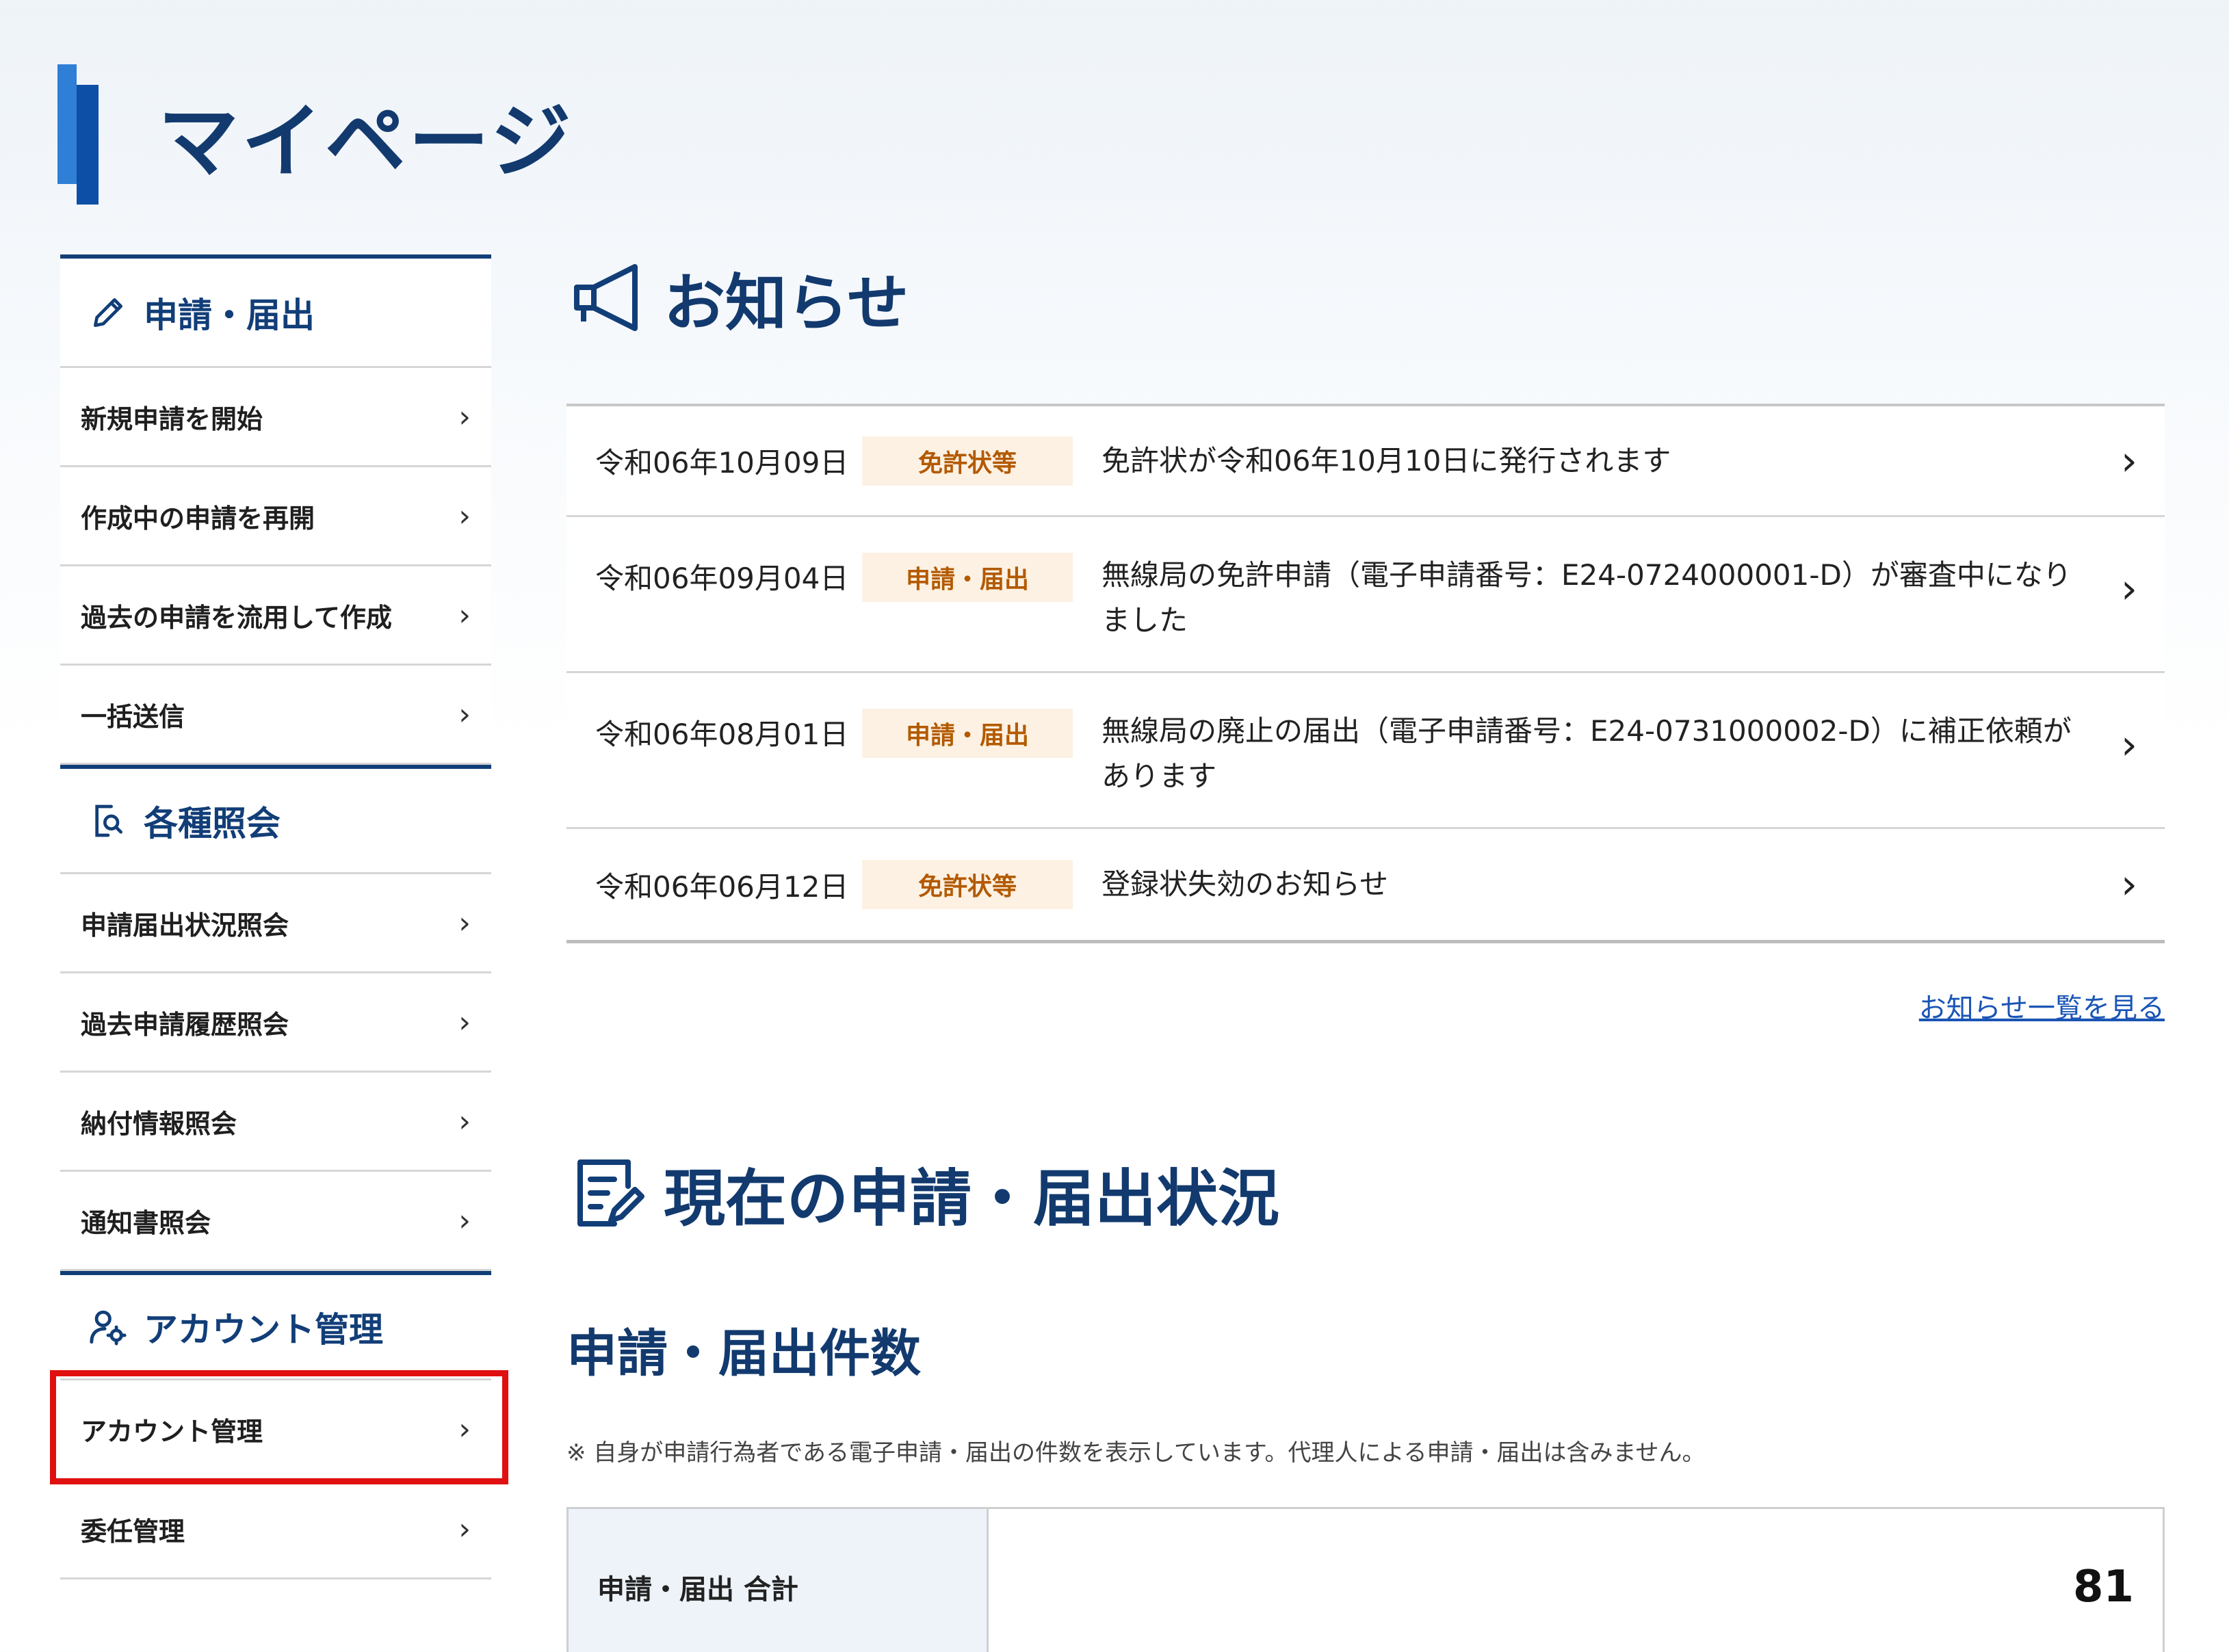 This screenshot has width=2229, height=1652. Describe the element at coordinates (185, 925) in the screenshot. I see `sidebar-item-label: 申請届出状況照会` at that location.